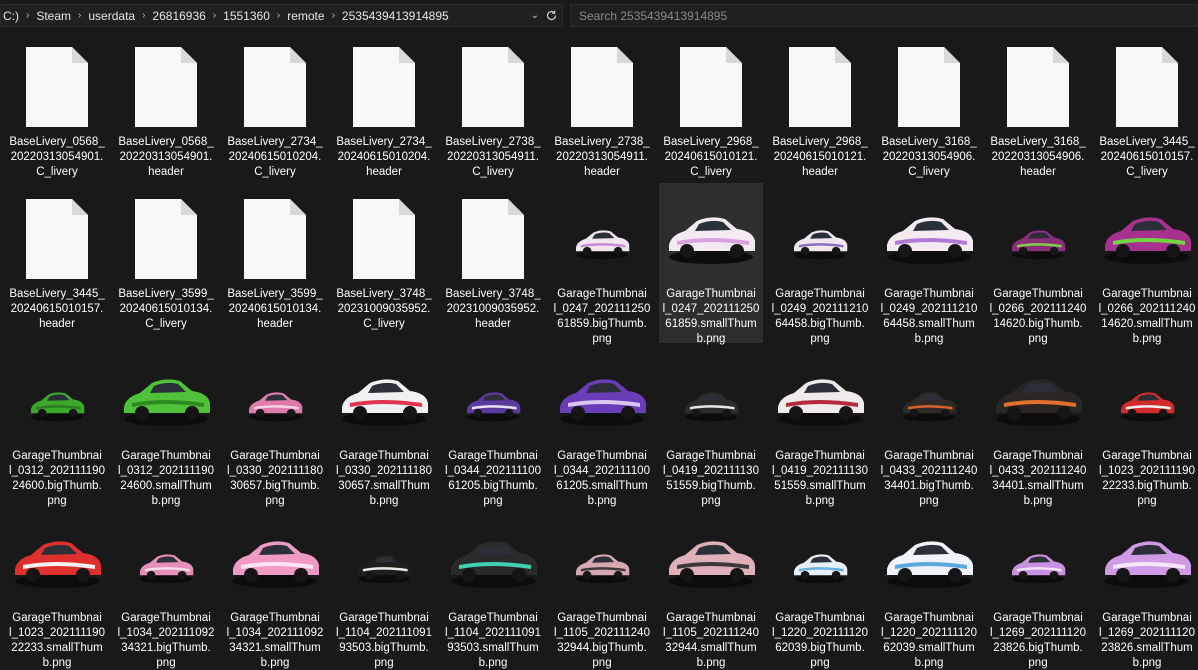 The height and width of the screenshot is (670, 1198). Describe the element at coordinates (384, 107) in the screenshot. I see `file-item: BaseLivery_2734_ 20240615010204. header` at that location.